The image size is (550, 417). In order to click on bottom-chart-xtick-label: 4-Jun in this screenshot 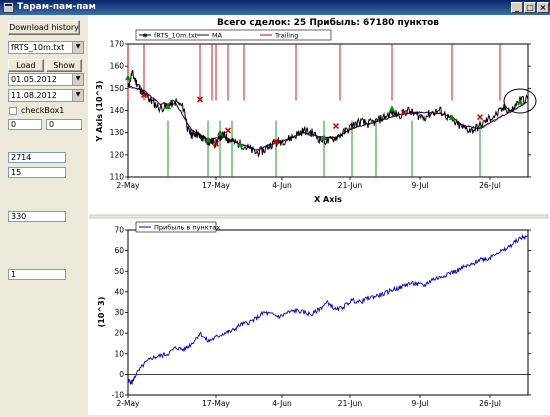, I will do `click(282, 403)`.